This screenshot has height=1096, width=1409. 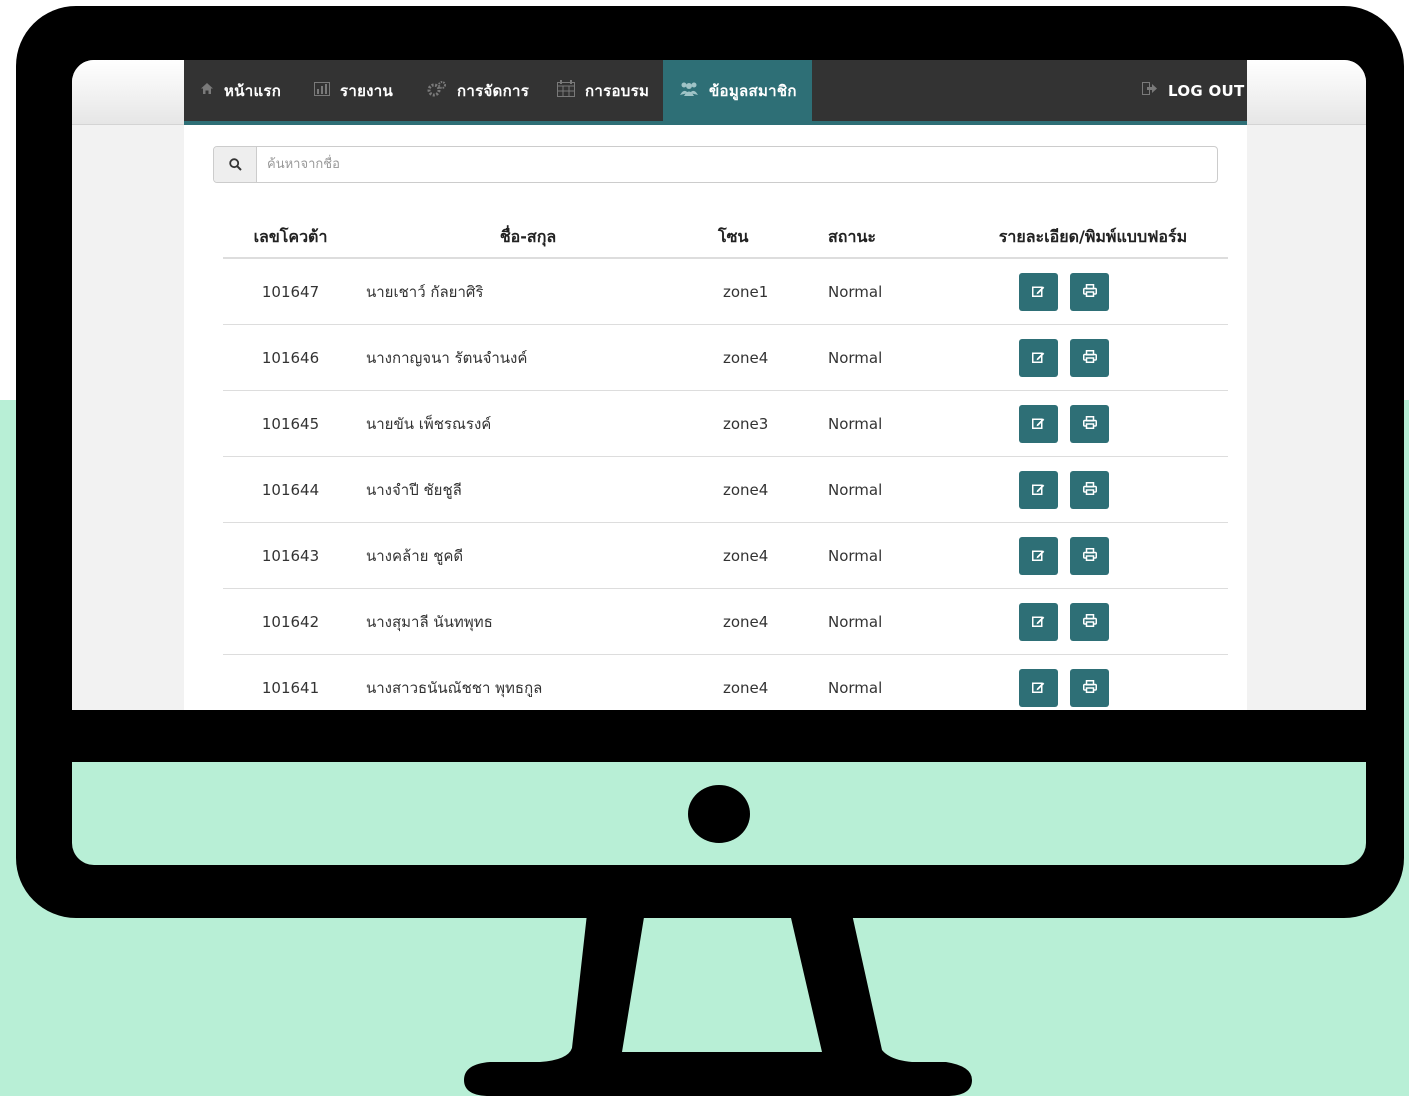 I want to click on quota-cell: 101644, so click(x=290, y=489).